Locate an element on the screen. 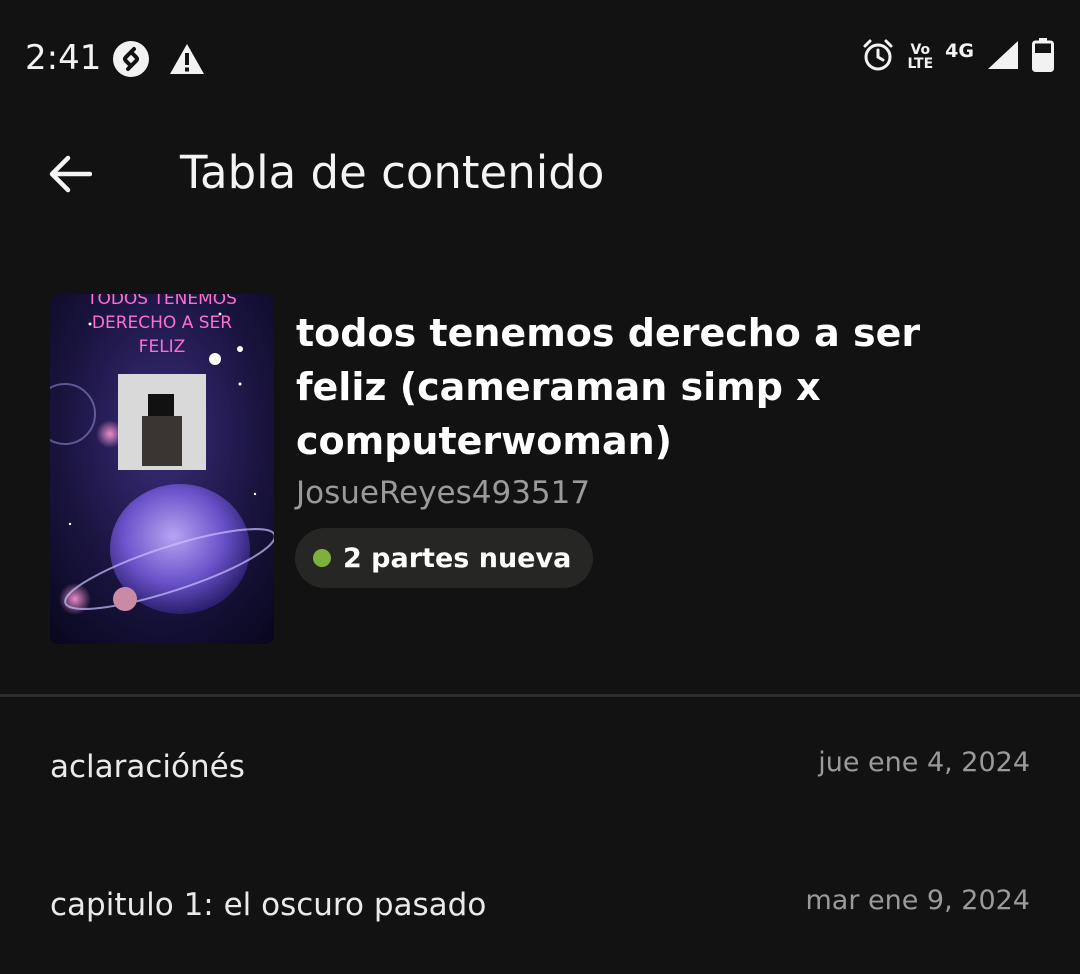 Image resolution: width=1080 pixels, height=974 pixels. back-button is located at coordinates (70, 176).